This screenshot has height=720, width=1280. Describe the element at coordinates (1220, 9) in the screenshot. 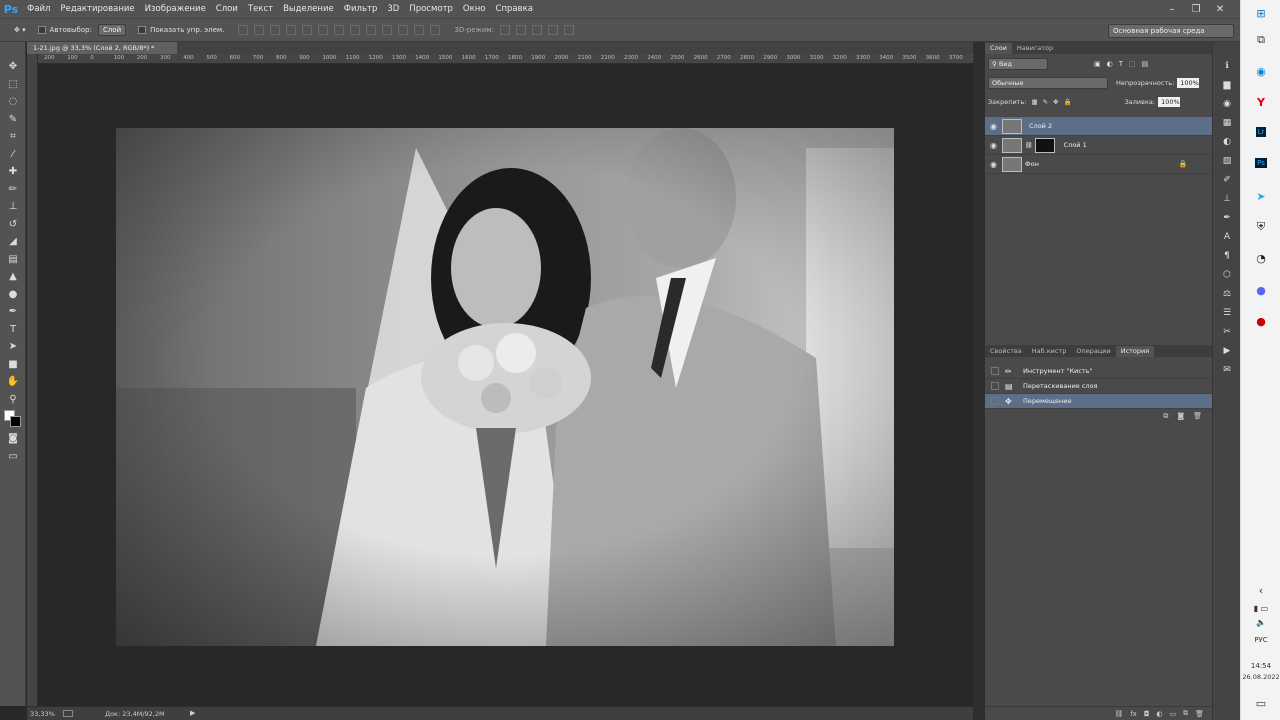

I see `close-button: ✕` at that location.